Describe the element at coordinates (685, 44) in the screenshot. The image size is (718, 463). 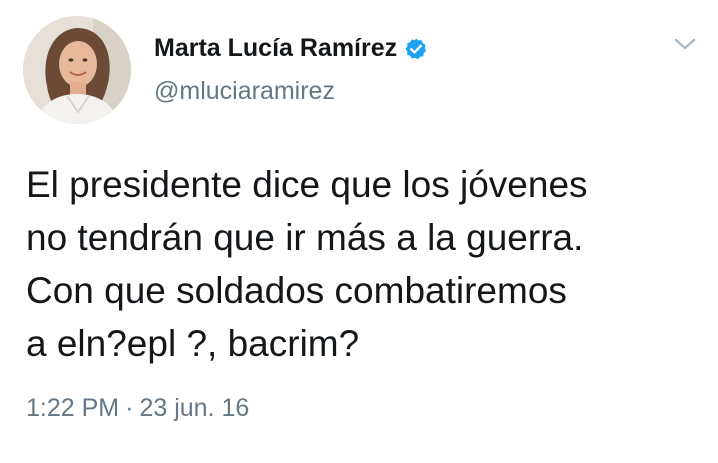
I see `chevron-down-icon` at that location.